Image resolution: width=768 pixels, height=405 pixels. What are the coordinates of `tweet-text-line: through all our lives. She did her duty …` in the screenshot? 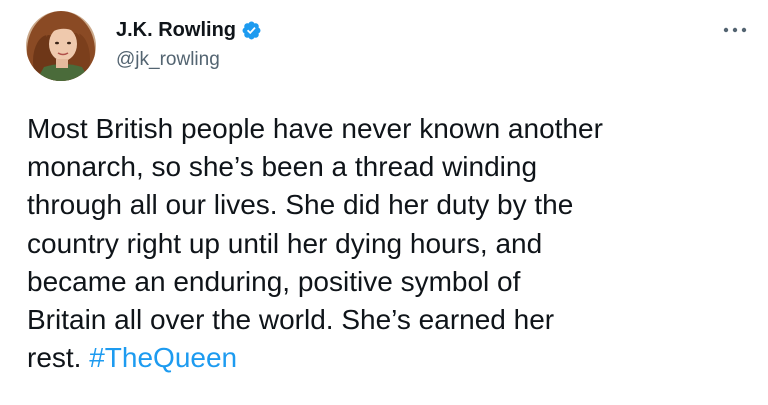 It's located at (300, 205).